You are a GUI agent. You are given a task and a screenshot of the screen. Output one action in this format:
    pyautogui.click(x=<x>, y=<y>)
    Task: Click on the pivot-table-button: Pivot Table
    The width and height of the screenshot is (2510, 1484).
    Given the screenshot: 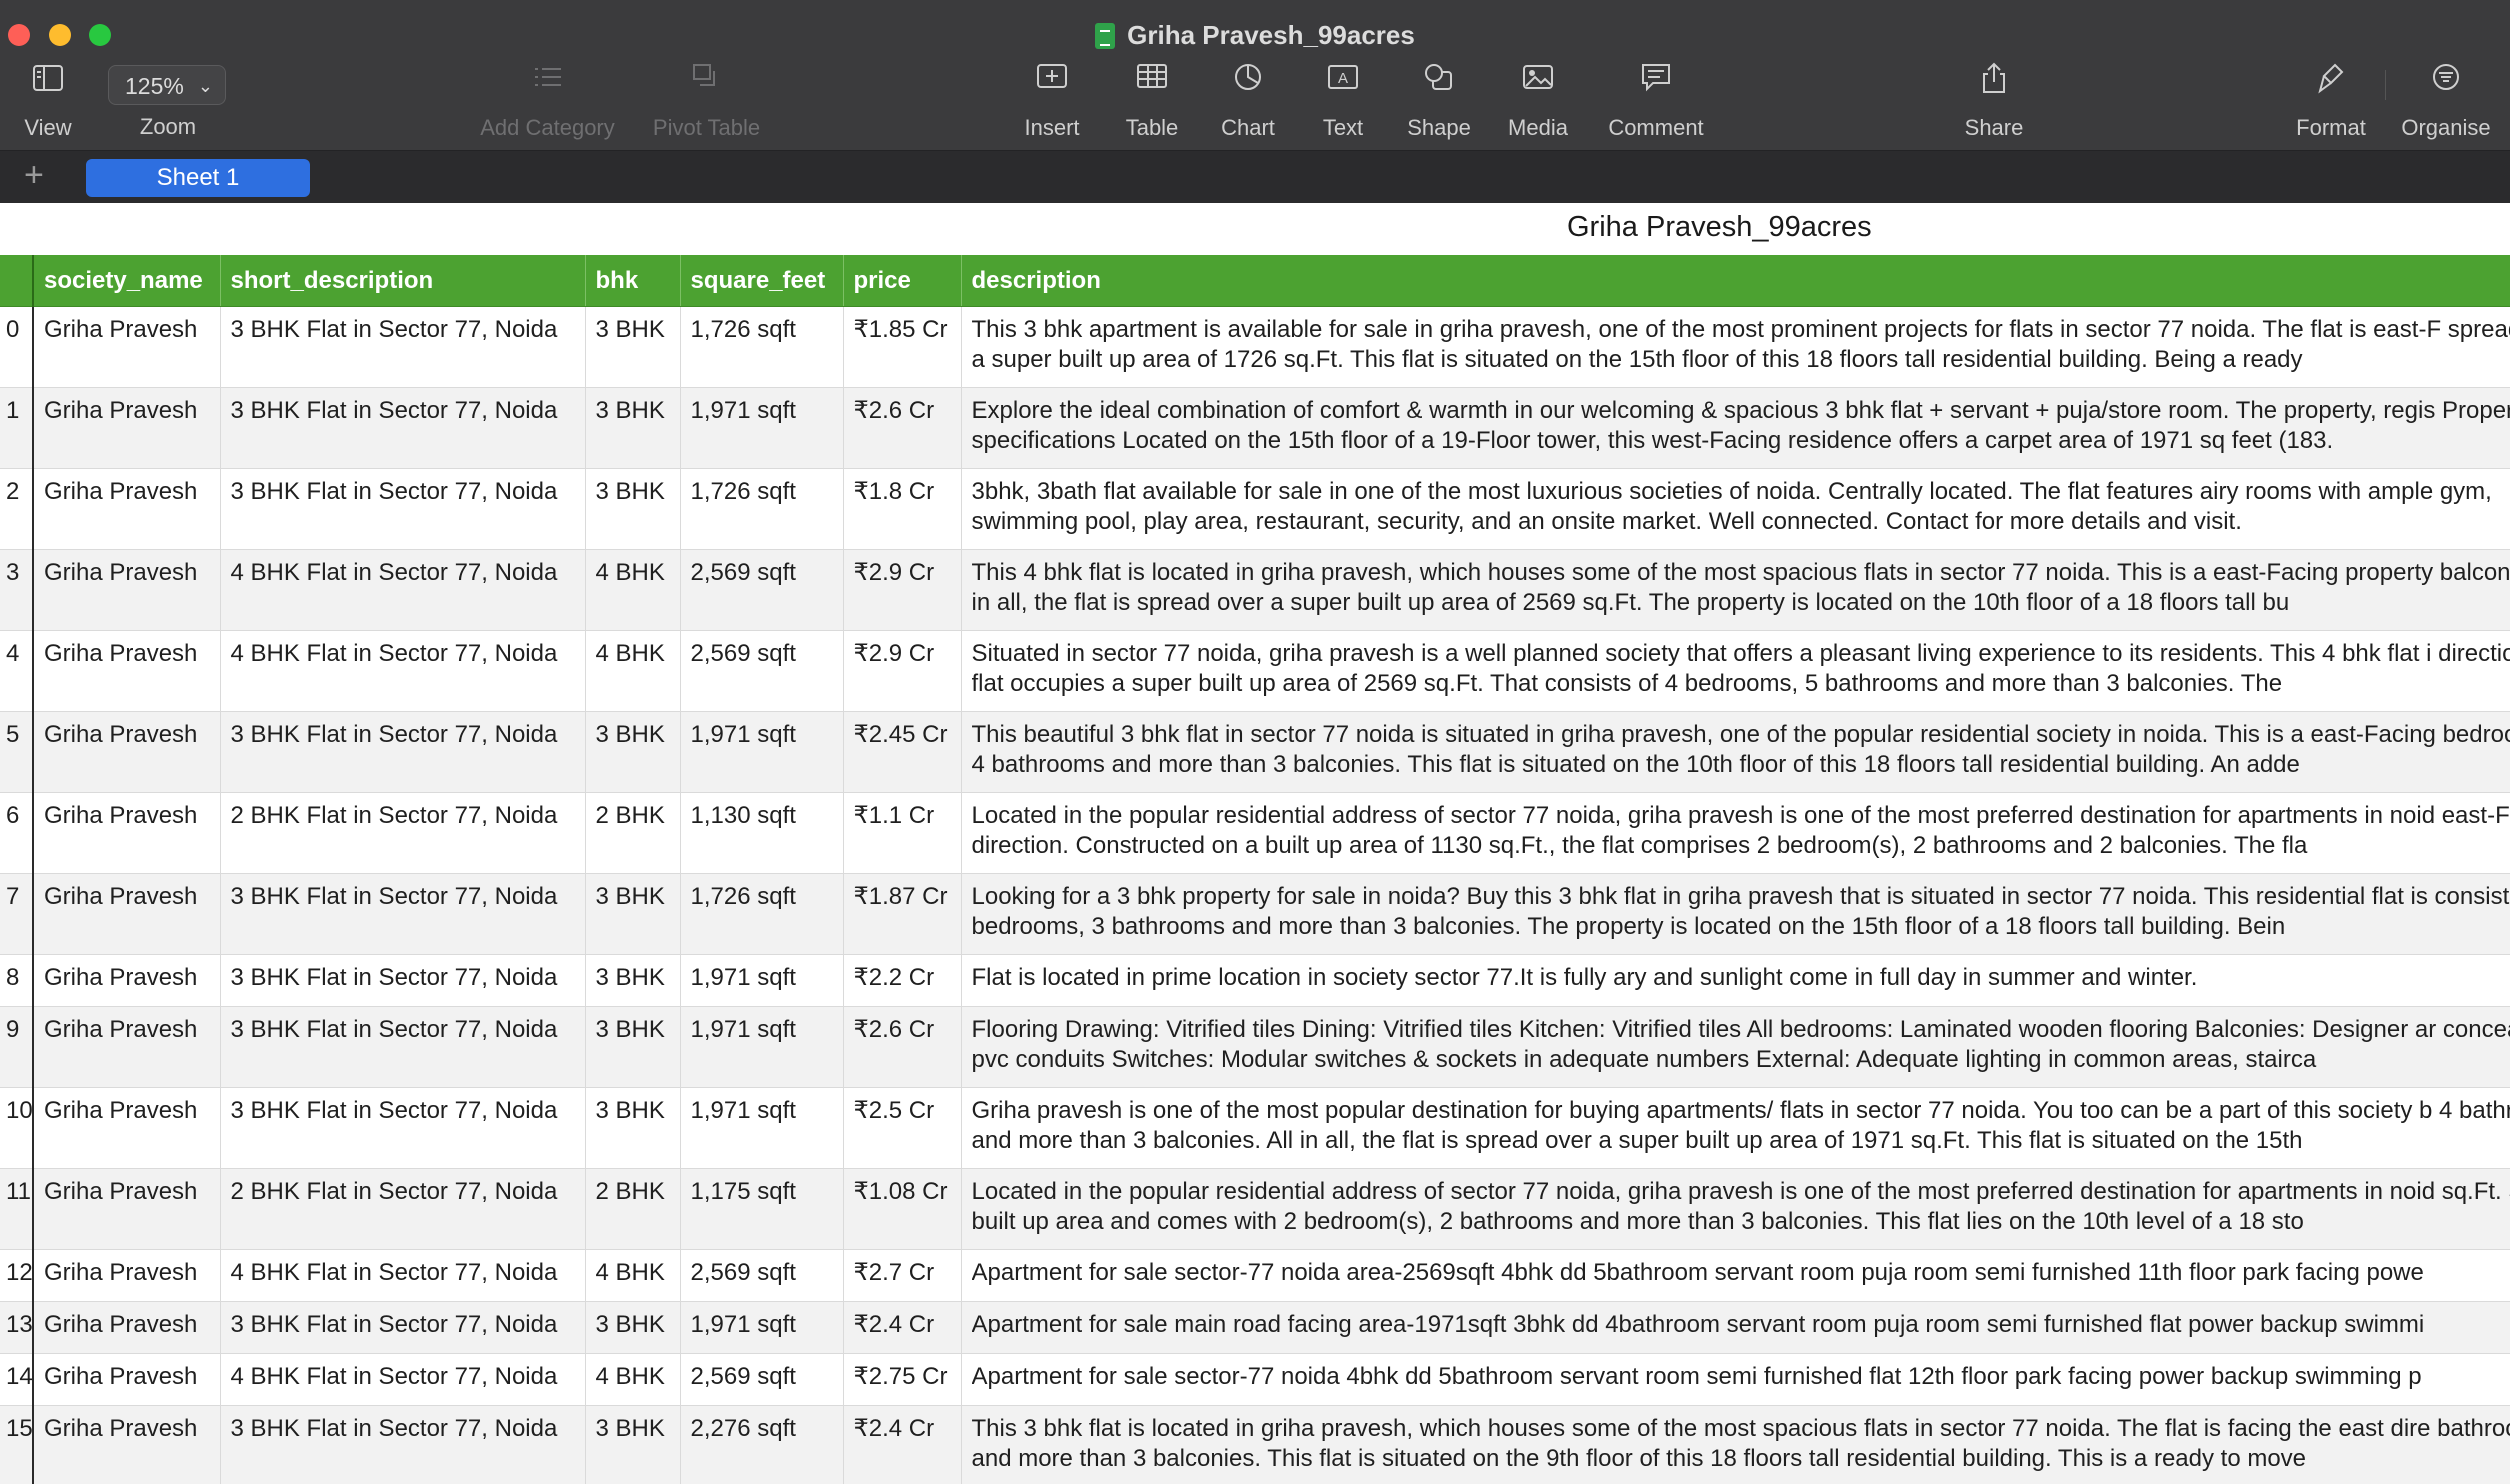 What is the action you would take?
    pyautogui.click(x=706, y=103)
    